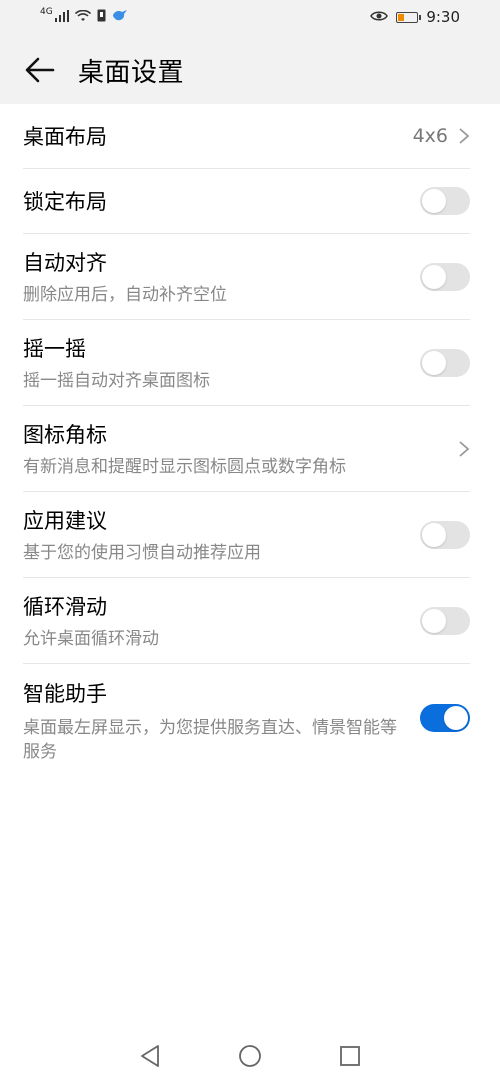 This screenshot has height=1084, width=500. What do you see at coordinates (409, 17) in the screenshot?
I see `battery-icon` at bounding box center [409, 17].